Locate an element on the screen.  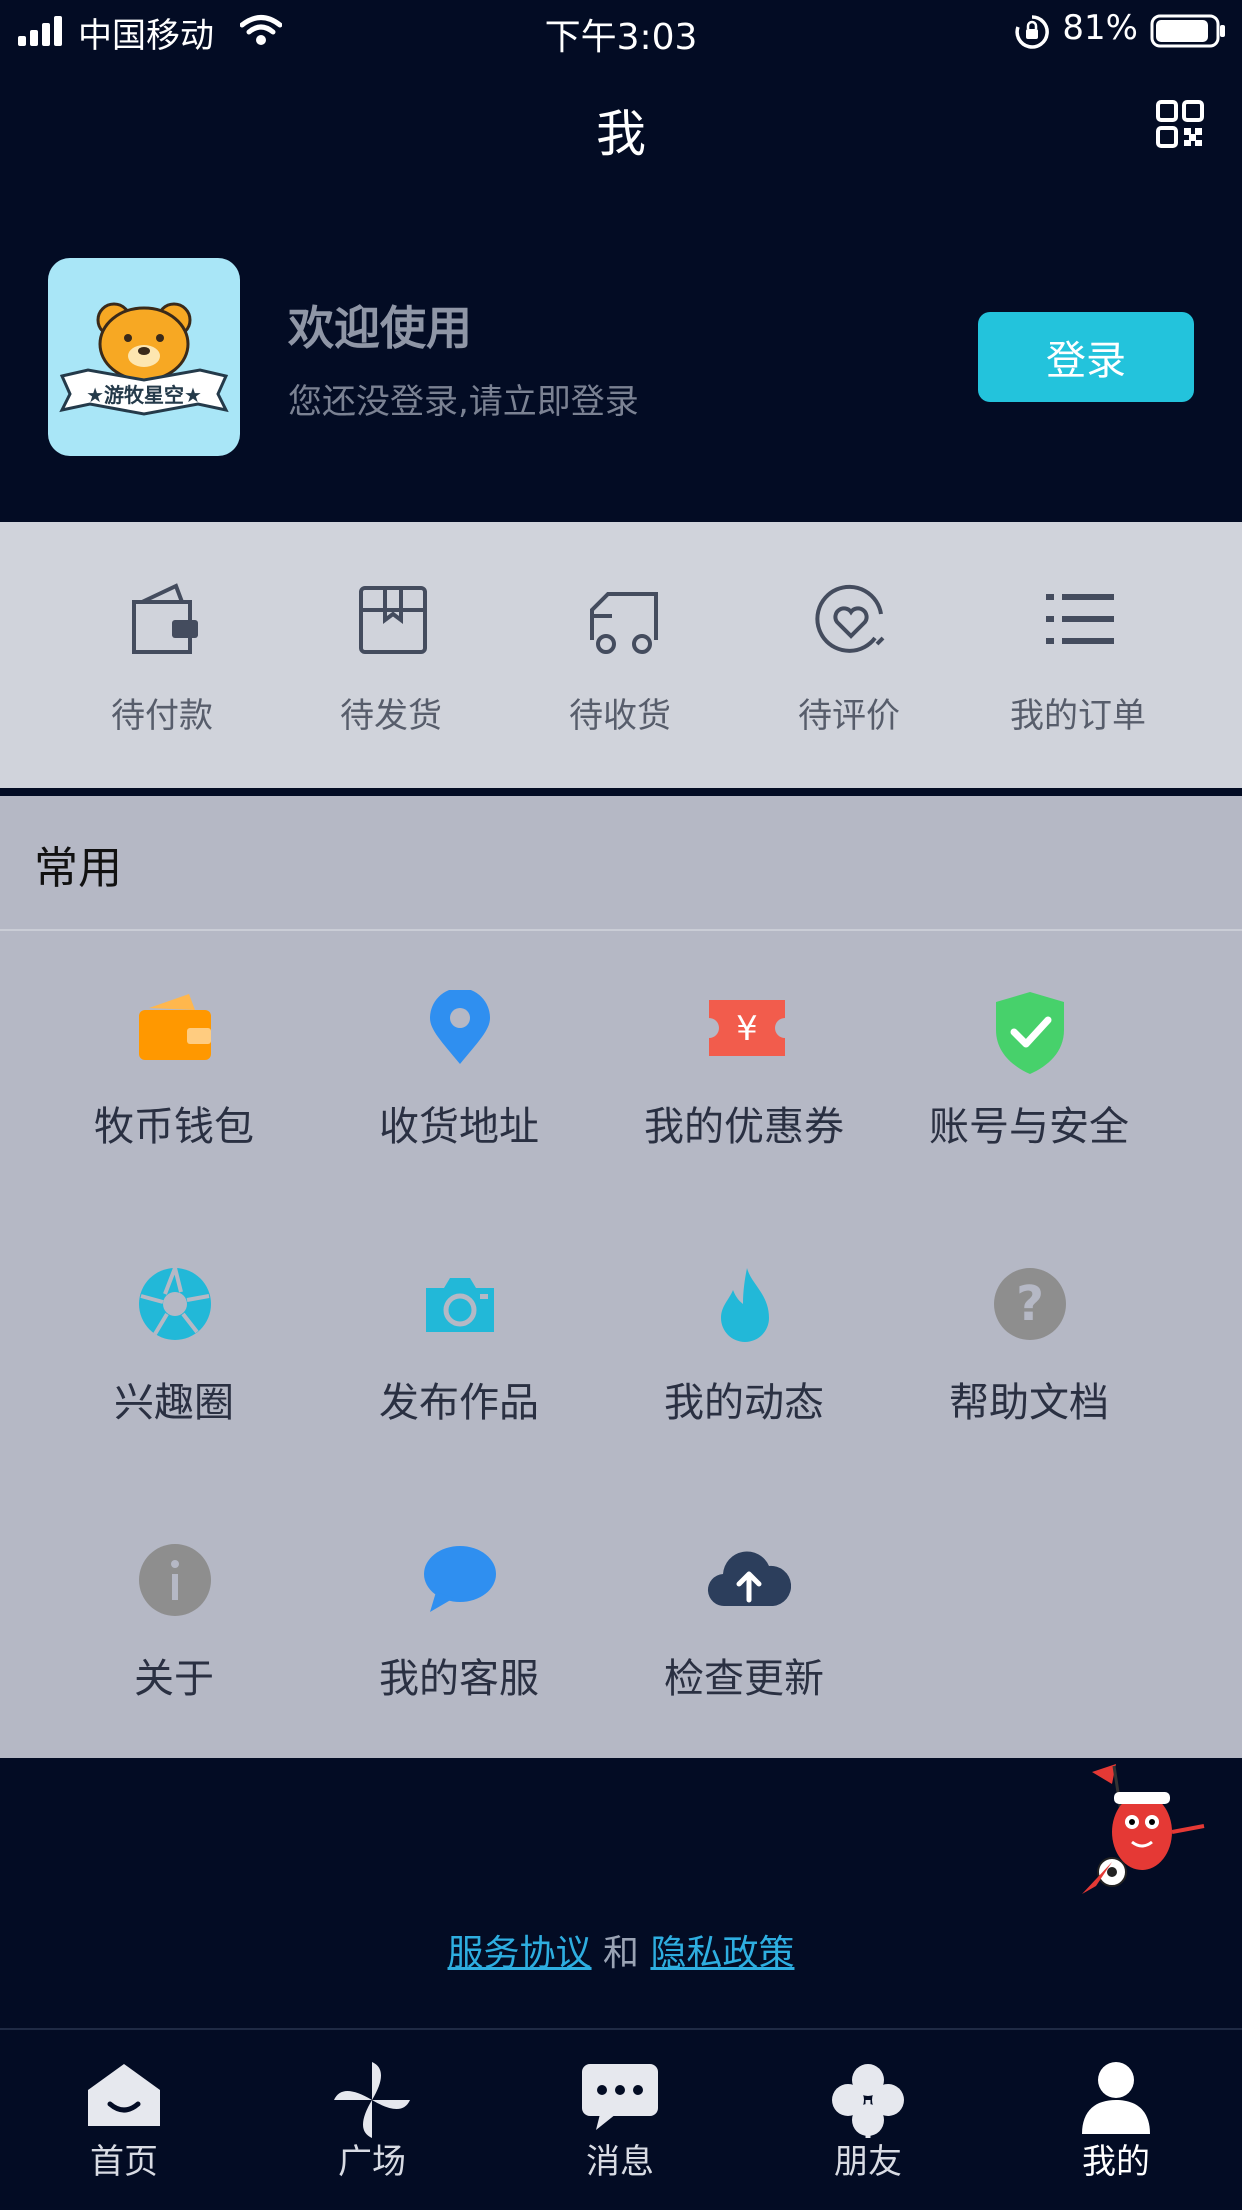
order-label: 待发货 is located at coordinates (391, 716).